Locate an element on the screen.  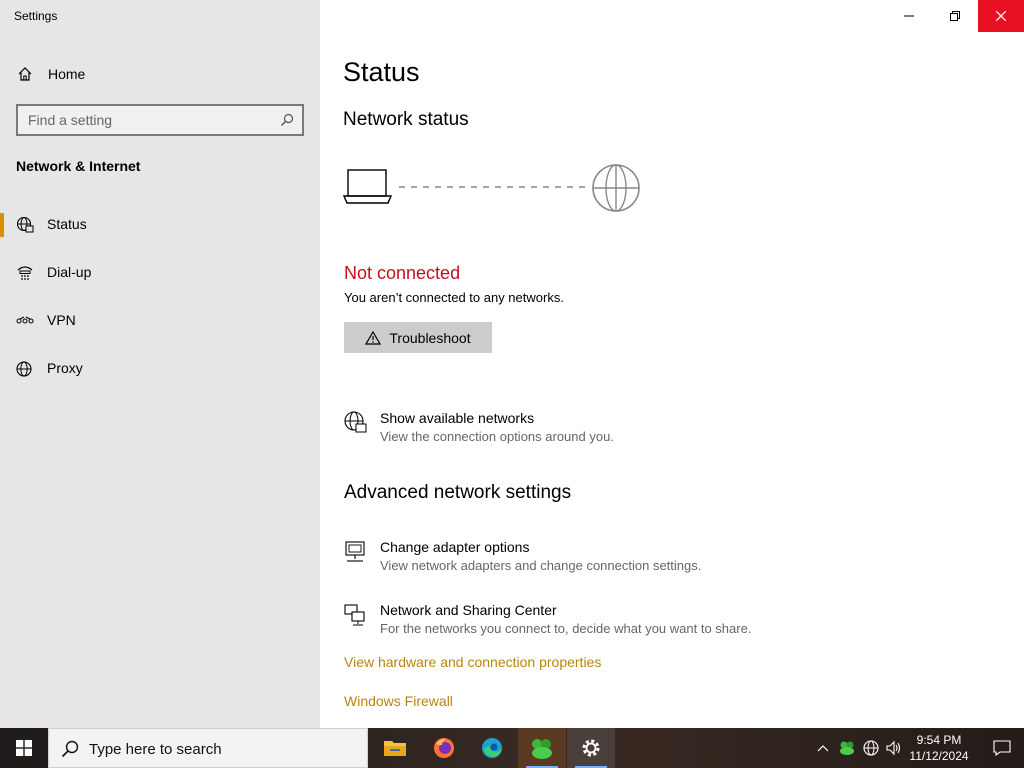
adapter-options-title: Change adapter options is located at coordinates (454, 547).